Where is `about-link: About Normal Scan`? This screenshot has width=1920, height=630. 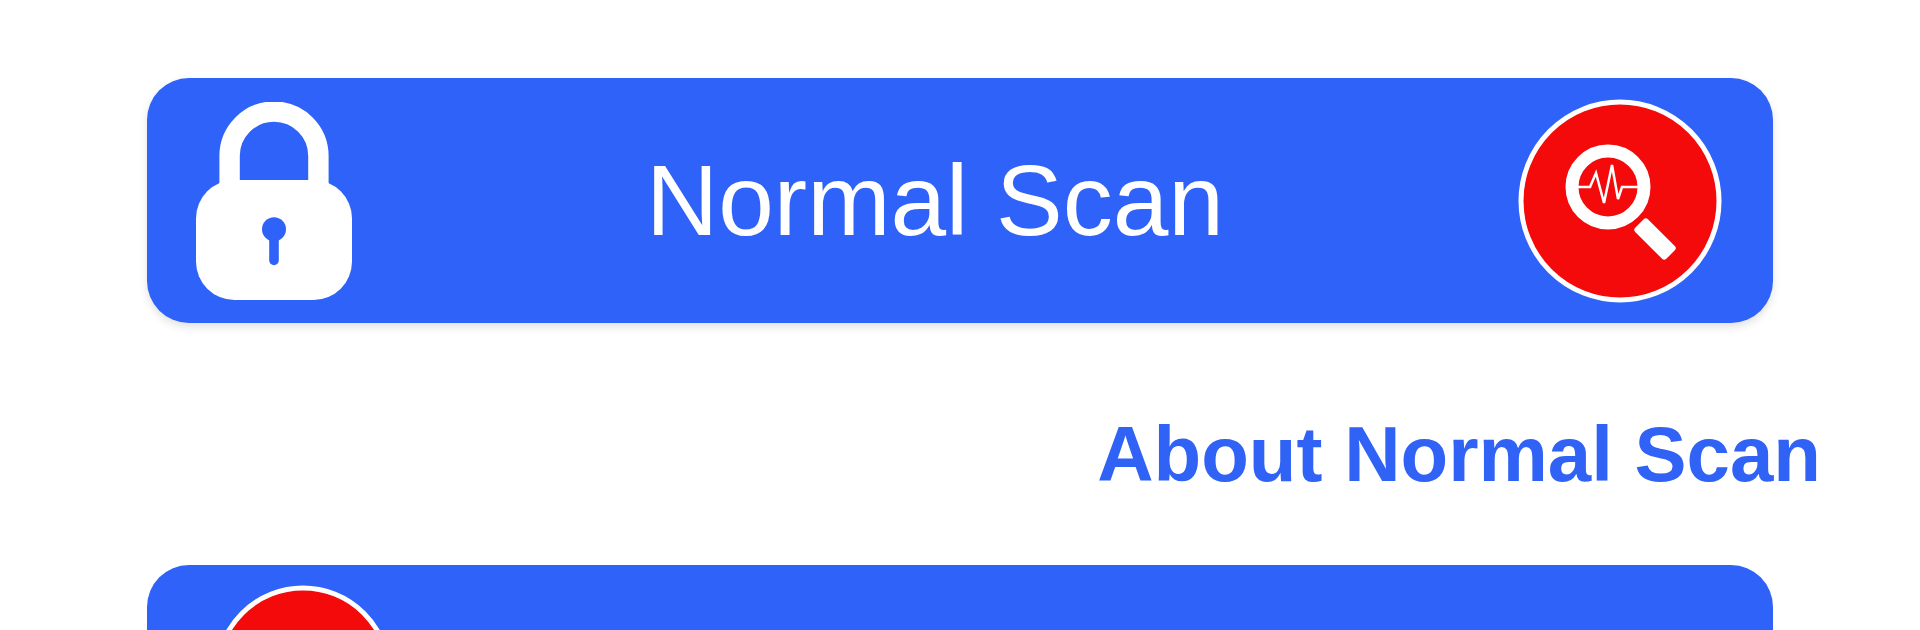
about-link: About Normal Scan is located at coordinates (1459, 454).